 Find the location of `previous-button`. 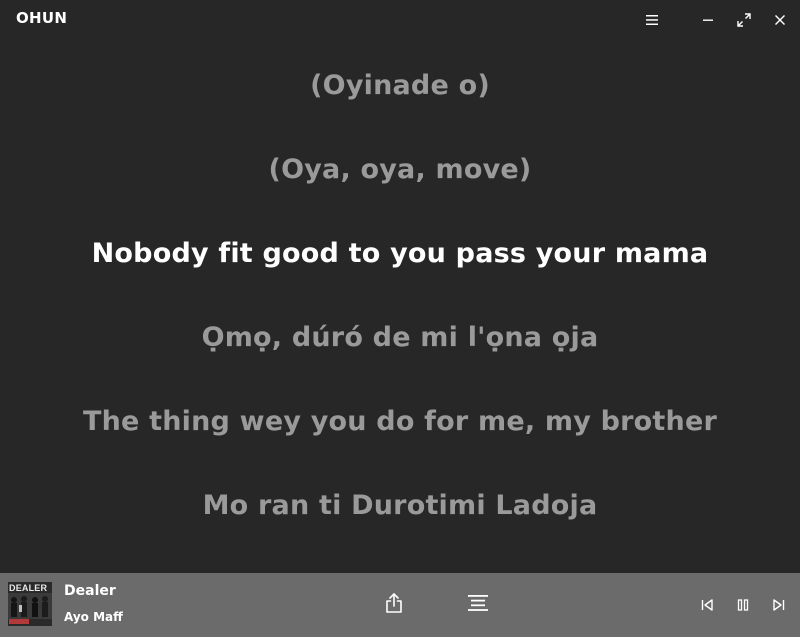

previous-button is located at coordinates (707, 605).